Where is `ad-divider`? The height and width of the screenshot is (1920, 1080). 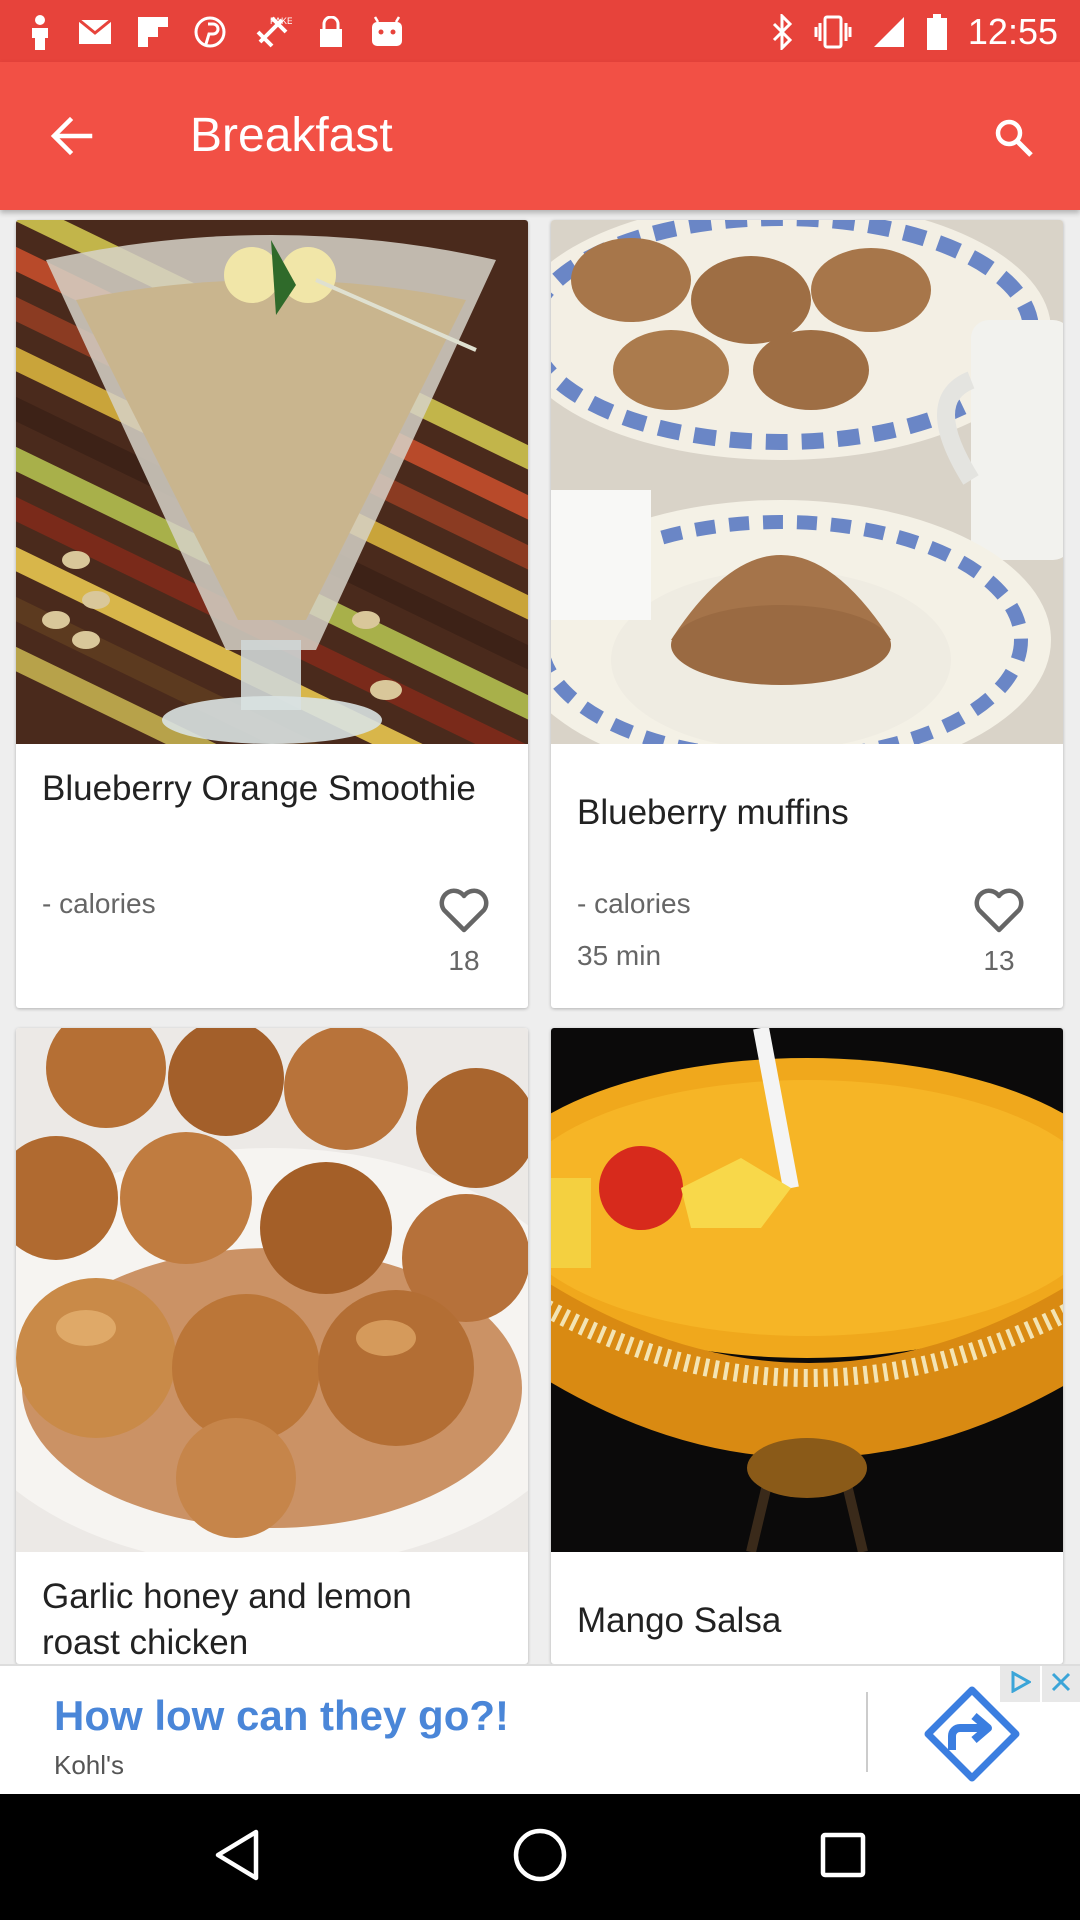
ad-divider is located at coordinates (867, 1732).